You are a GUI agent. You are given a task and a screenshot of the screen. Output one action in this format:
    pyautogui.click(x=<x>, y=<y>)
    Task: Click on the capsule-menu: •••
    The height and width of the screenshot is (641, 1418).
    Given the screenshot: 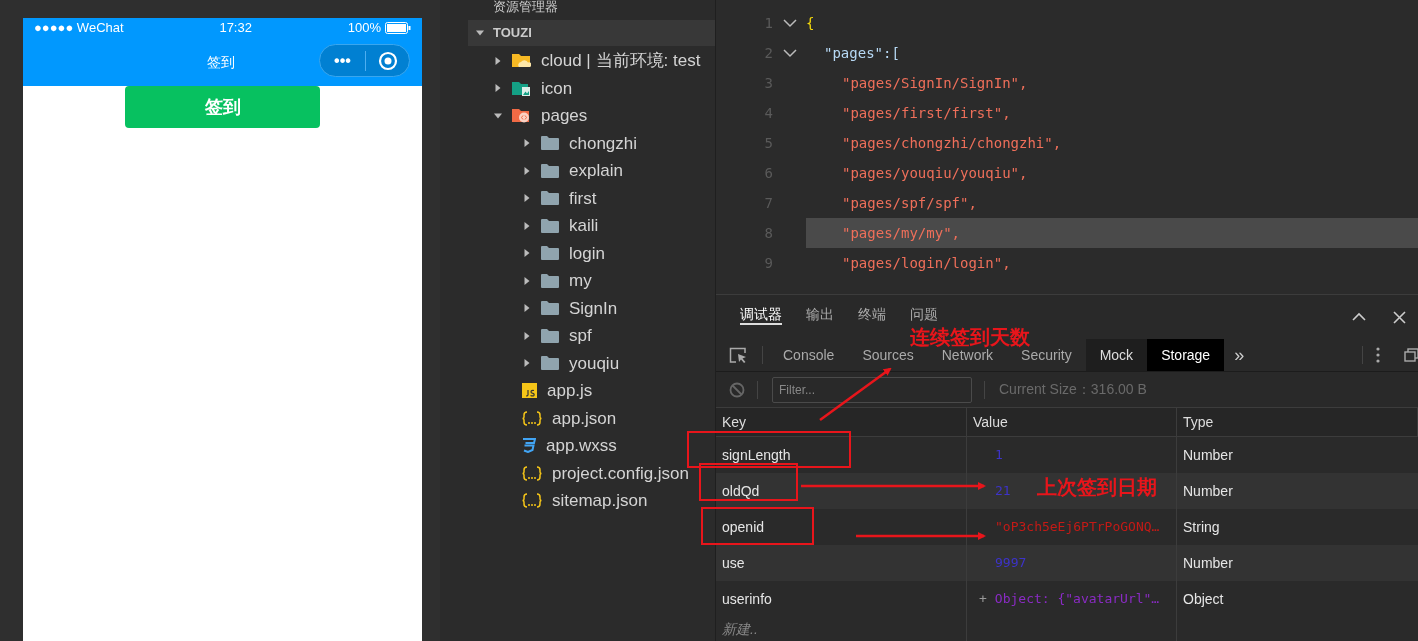 What is the action you would take?
    pyautogui.click(x=364, y=60)
    